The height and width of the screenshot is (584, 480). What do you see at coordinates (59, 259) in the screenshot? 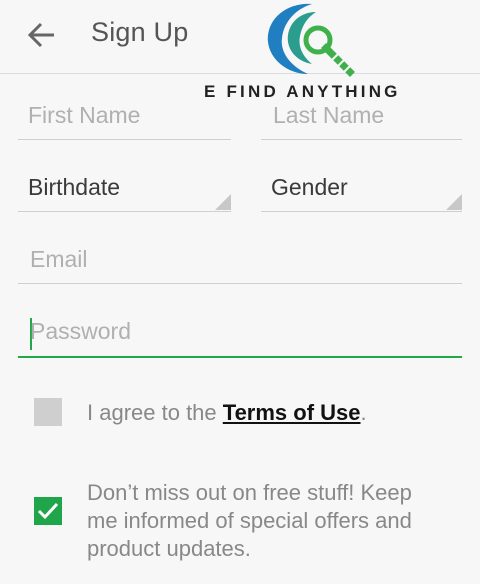
I see `email-placeholder: Email` at bounding box center [59, 259].